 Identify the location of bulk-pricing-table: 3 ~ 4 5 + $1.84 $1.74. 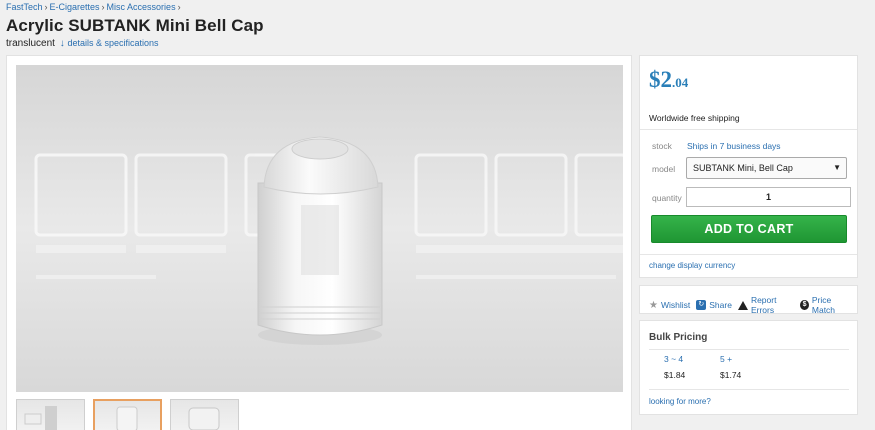
(720, 367).